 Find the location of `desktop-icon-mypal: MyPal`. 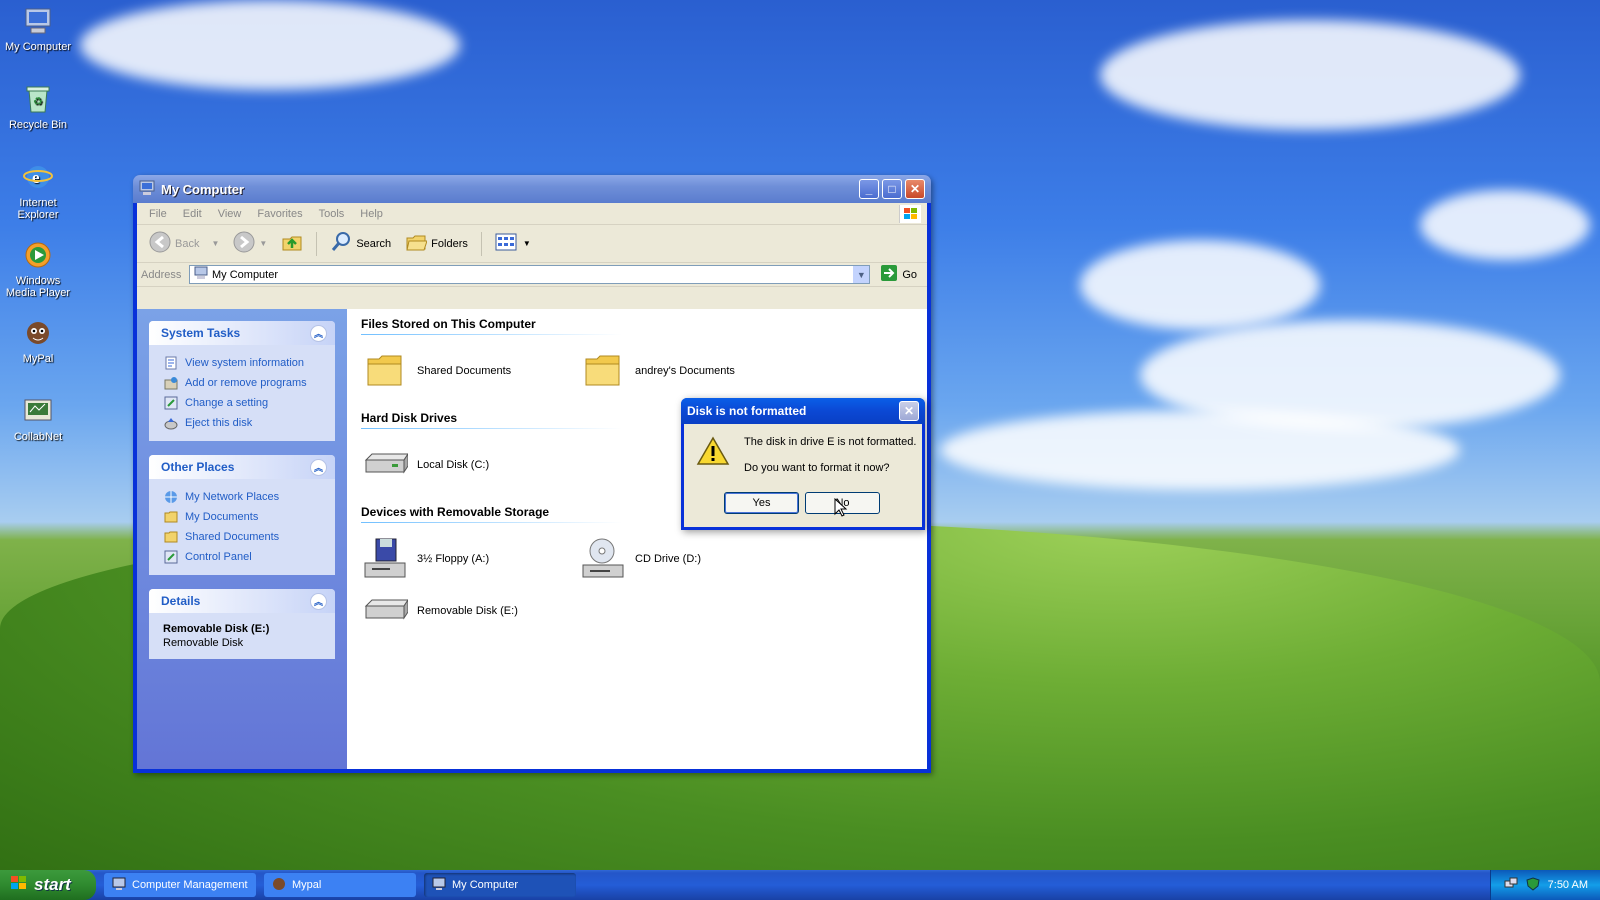

desktop-icon-mypal: MyPal is located at coordinates (38, 340).